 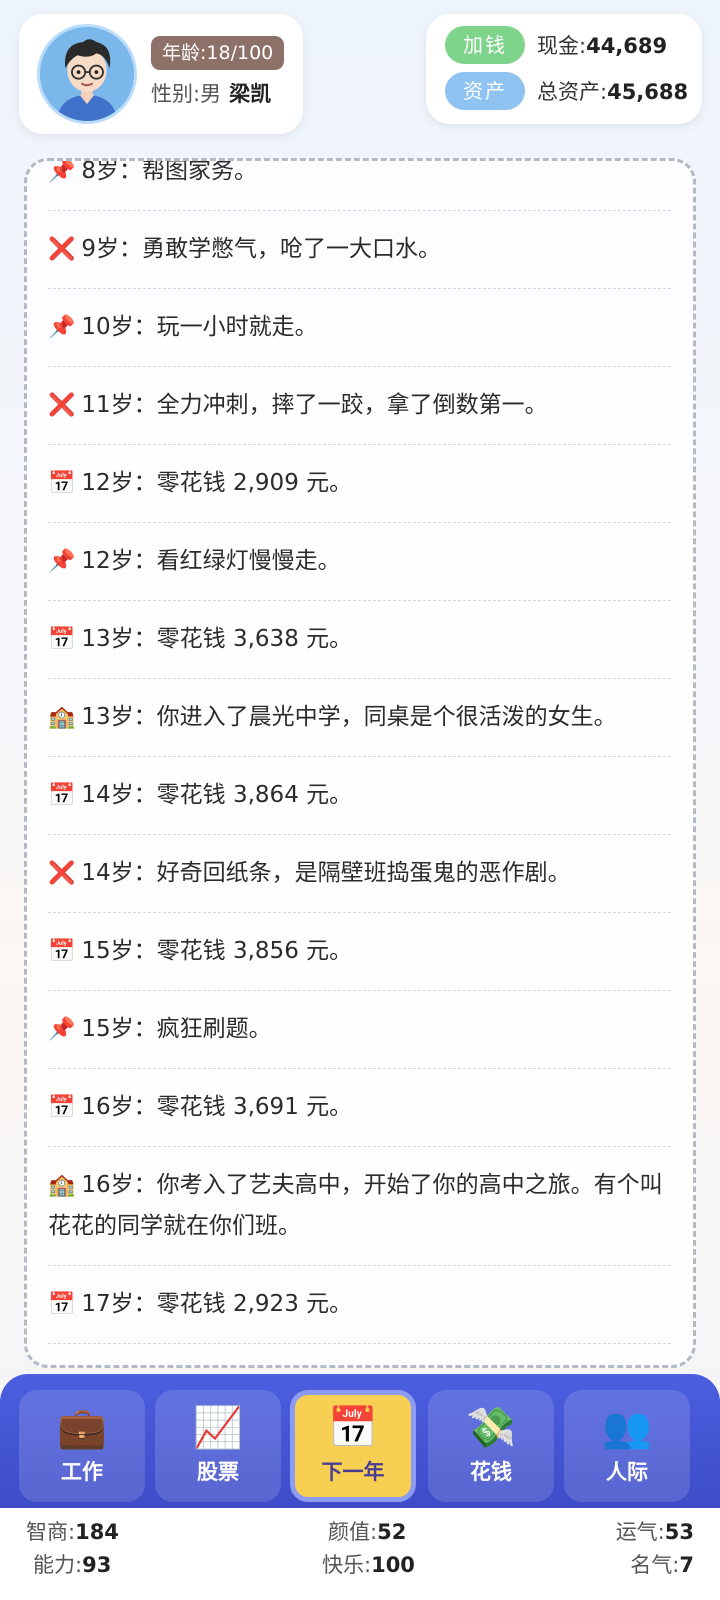 I want to click on log-entry-text: 14岁：好奇回纸条，是隔壁班捣蛋鬼的恶作剧。, so click(x=326, y=873).